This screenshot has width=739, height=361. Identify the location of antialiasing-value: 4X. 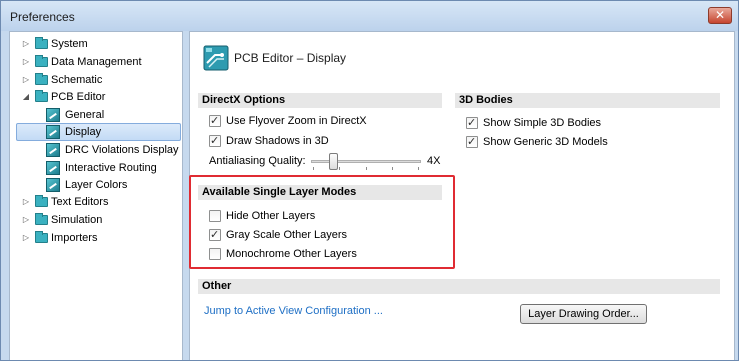
(434, 161).